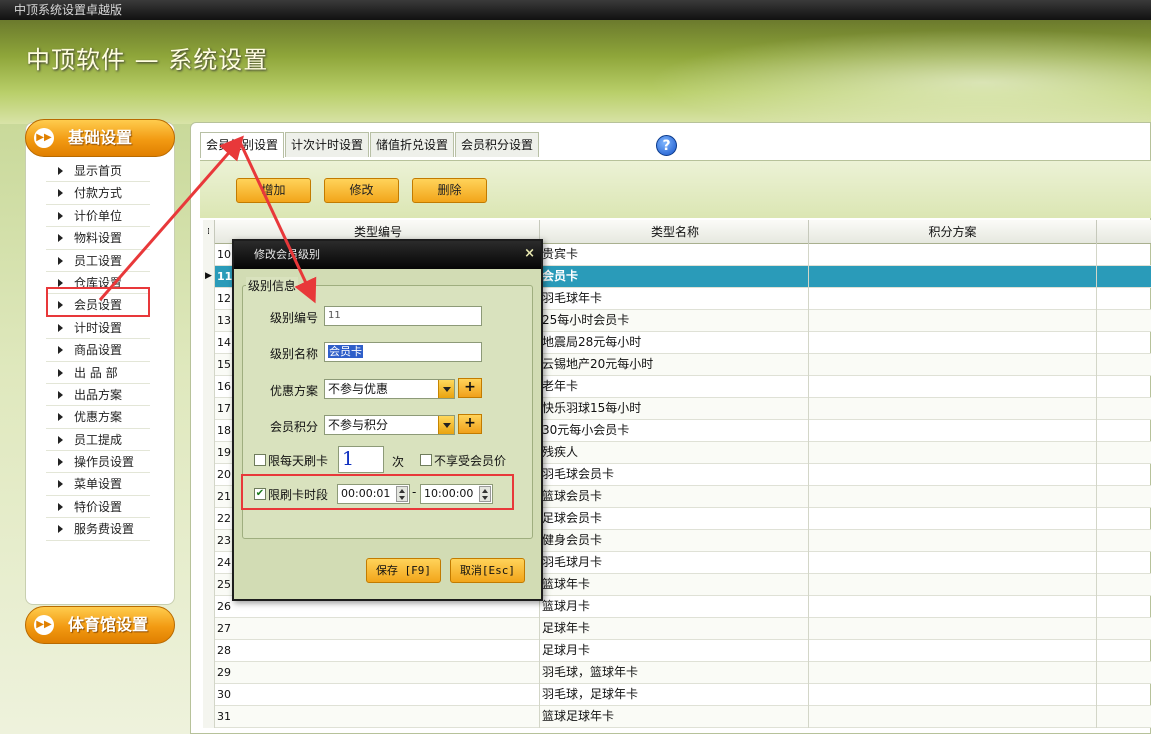  Describe the element at coordinates (98, 193) in the screenshot. I see `sidebar-item: 付款方式` at that location.